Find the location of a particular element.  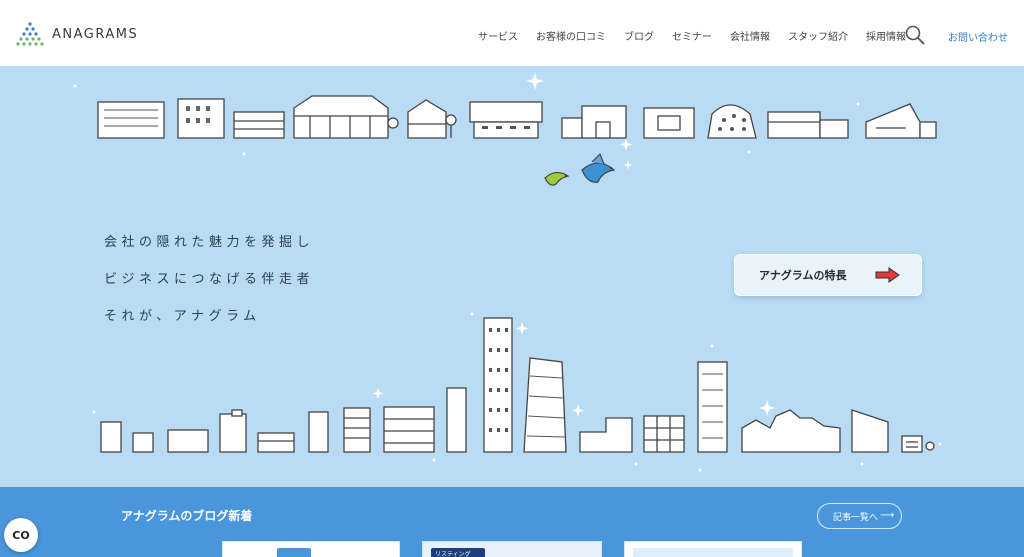

bird-green-icon is located at coordinates (557, 178).